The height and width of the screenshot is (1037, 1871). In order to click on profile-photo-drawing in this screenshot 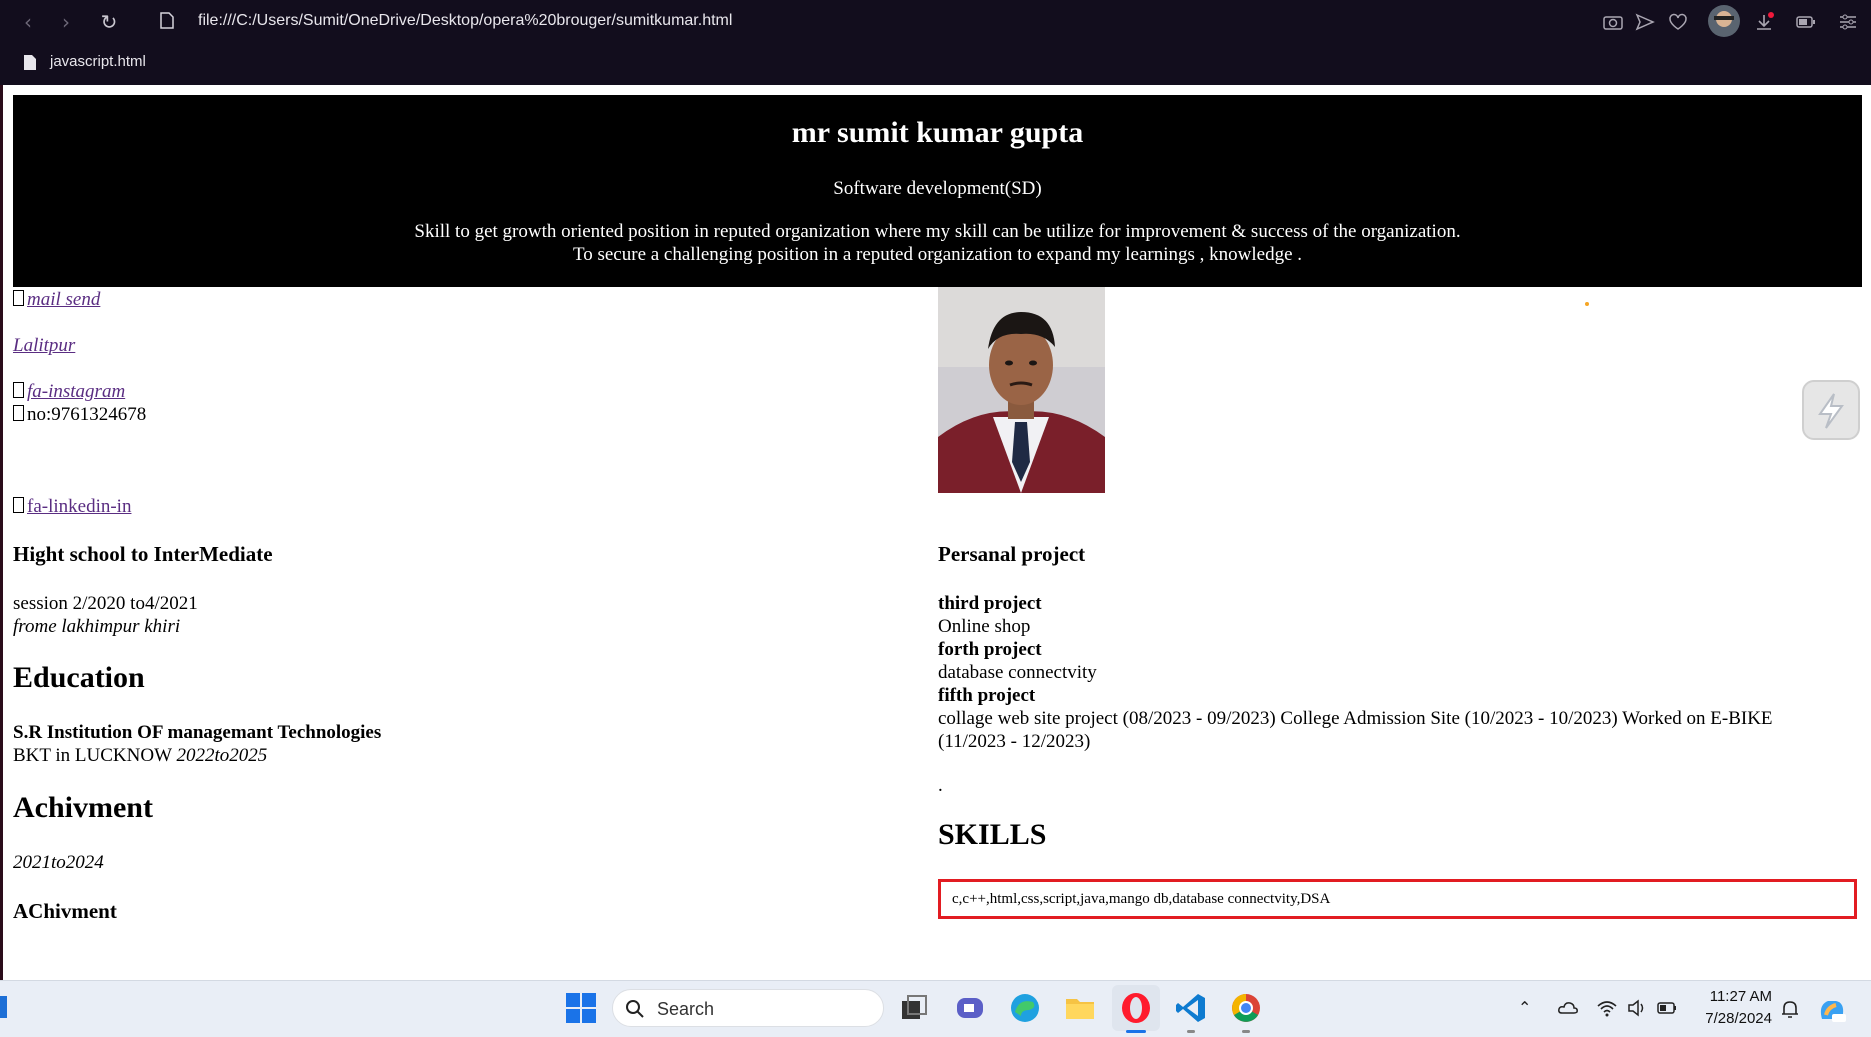, I will do `click(1021, 390)`.